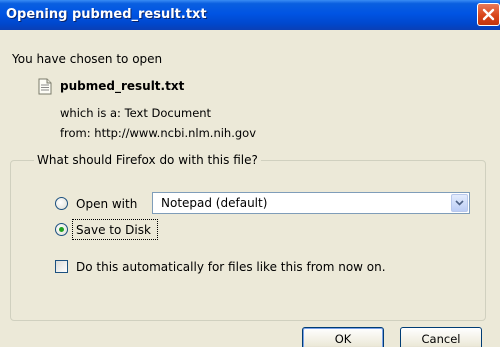 The height and width of the screenshot is (347, 500). Describe the element at coordinates (488, 14) in the screenshot. I see `close-icon` at that location.